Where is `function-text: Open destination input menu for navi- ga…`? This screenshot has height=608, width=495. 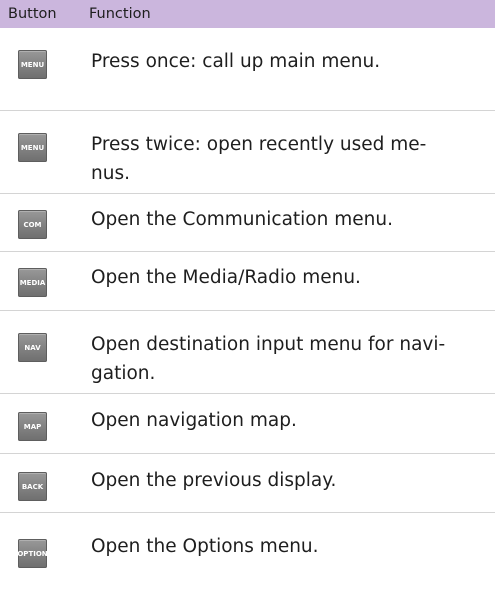 function-text: Open destination input menu for navi- ga… is located at coordinates (268, 359).